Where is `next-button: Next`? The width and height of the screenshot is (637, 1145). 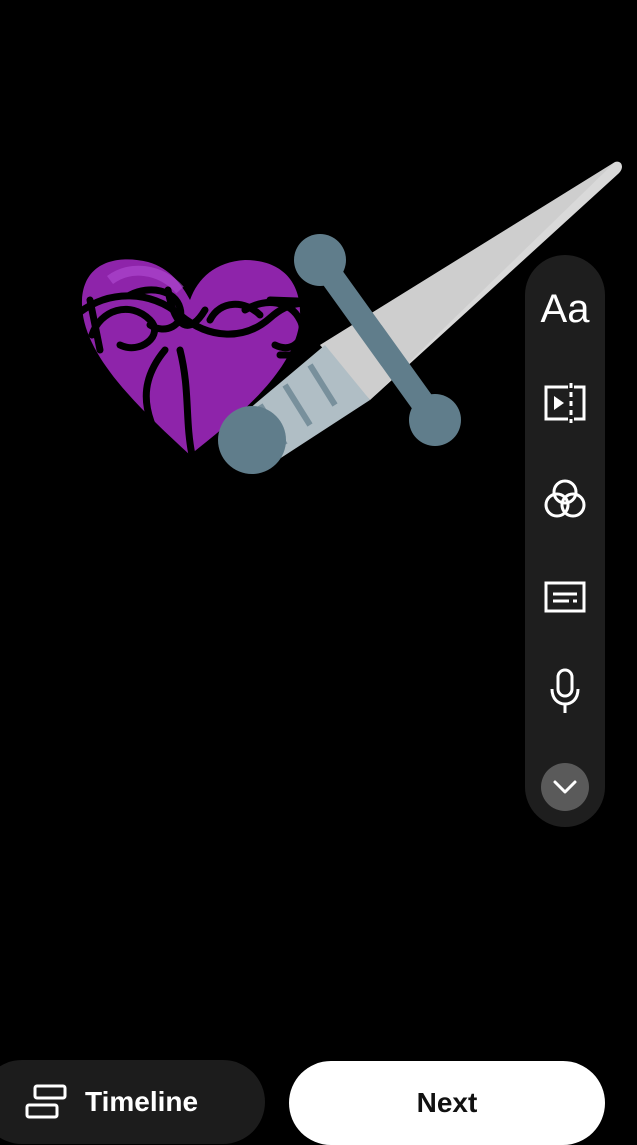 next-button: Next is located at coordinates (447, 1103).